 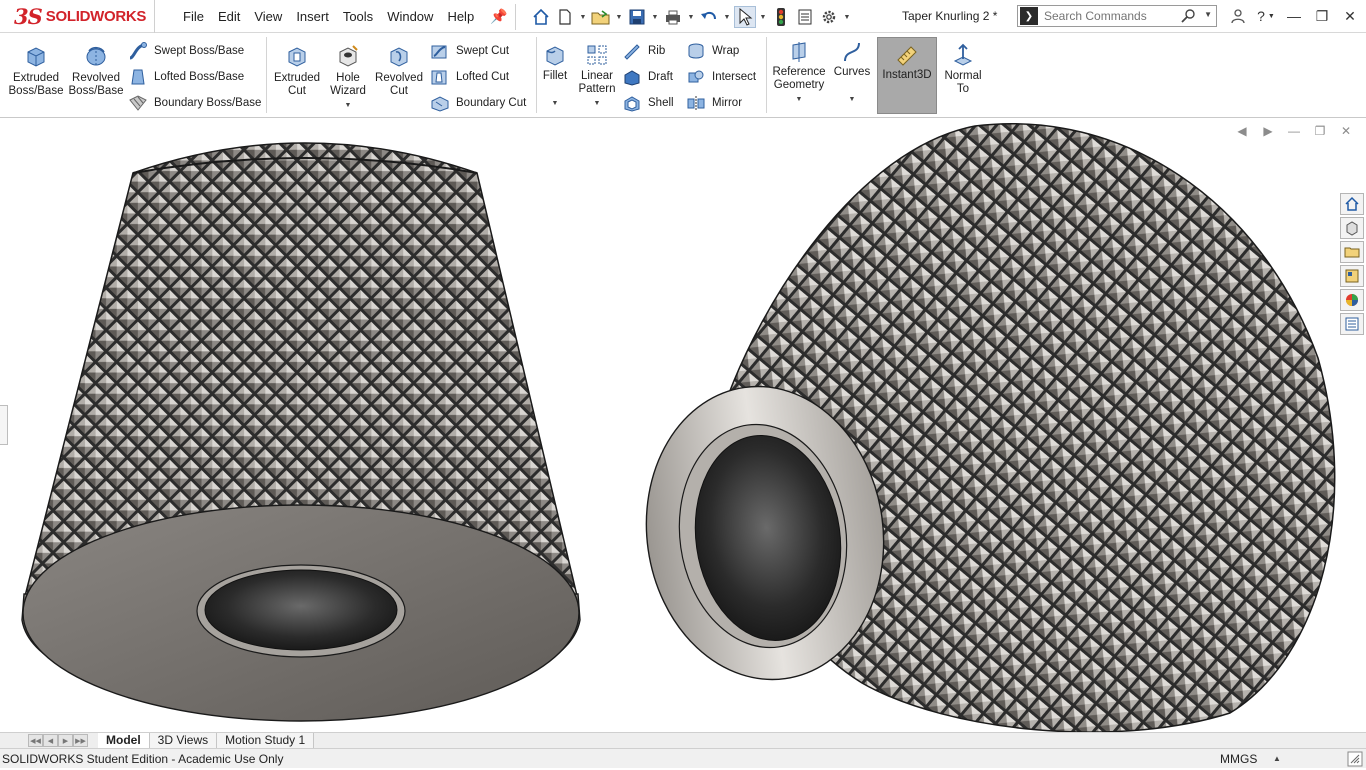 I want to click on swept-cut-button: Swept Cut, so click(x=469, y=51).